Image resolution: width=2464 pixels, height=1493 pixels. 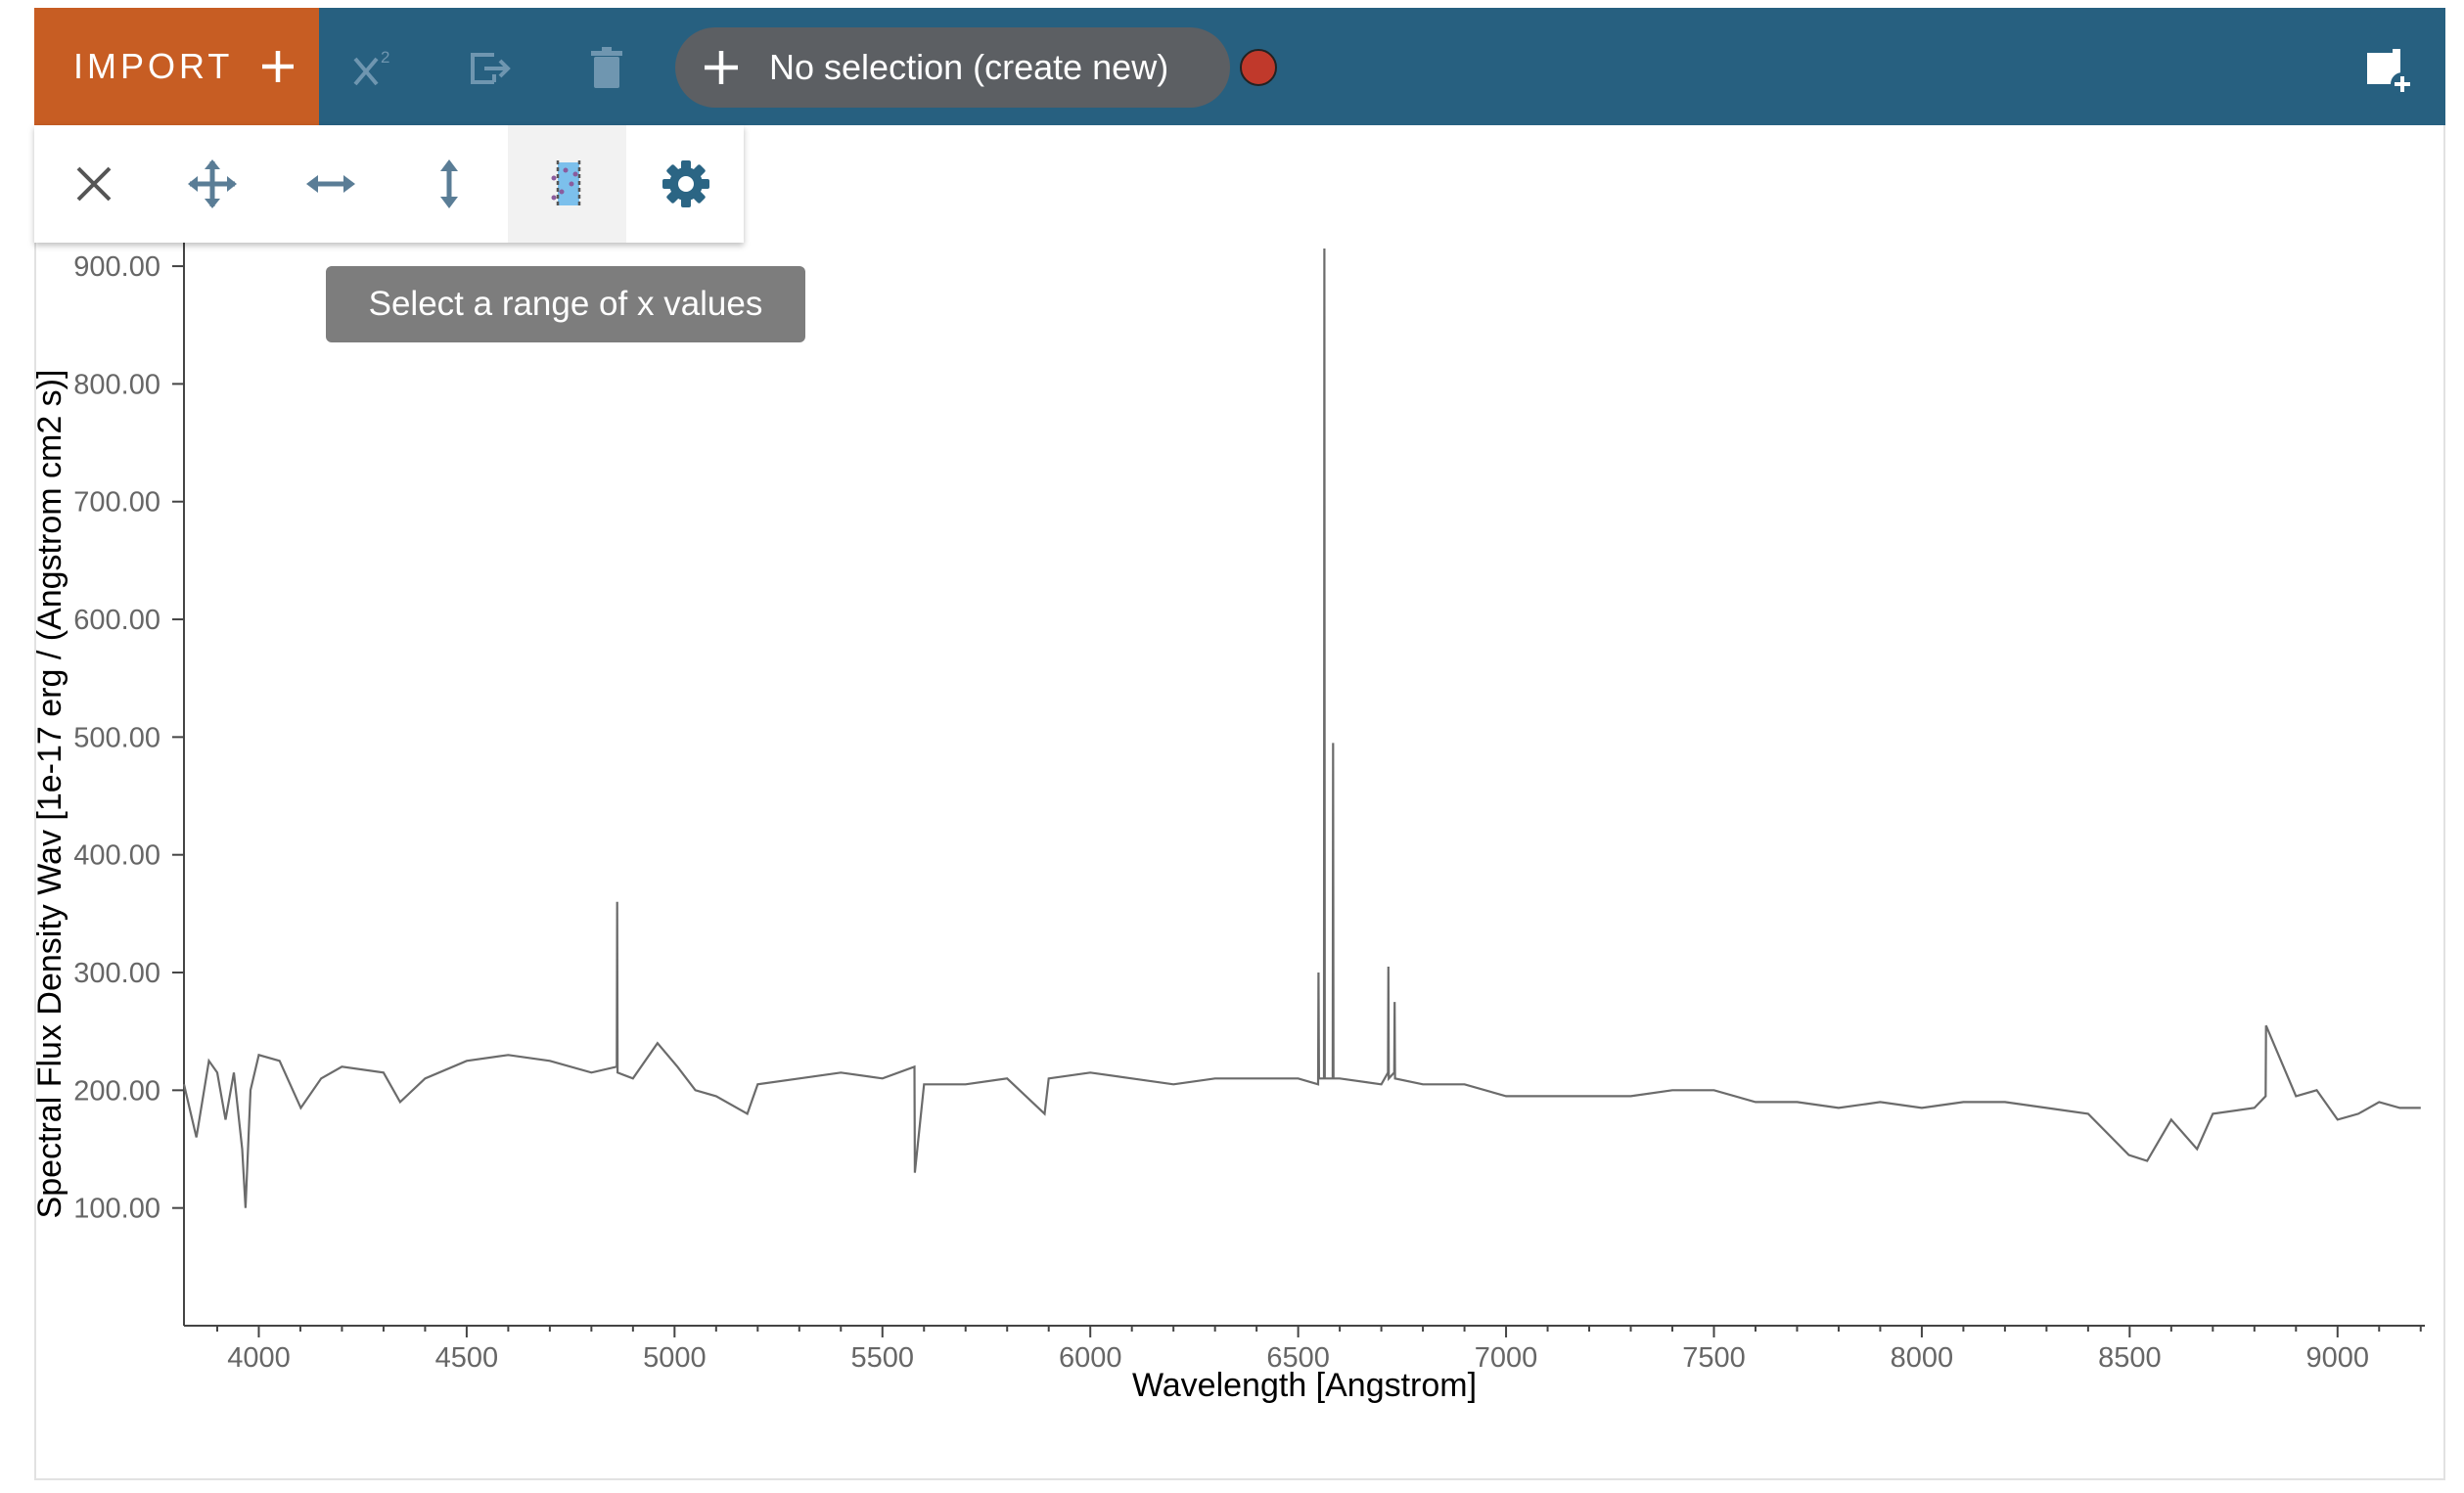 What do you see at coordinates (117, 384) in the screenshot?
I see `y-tick-label: 800.00` at bounding box center [117, 384].